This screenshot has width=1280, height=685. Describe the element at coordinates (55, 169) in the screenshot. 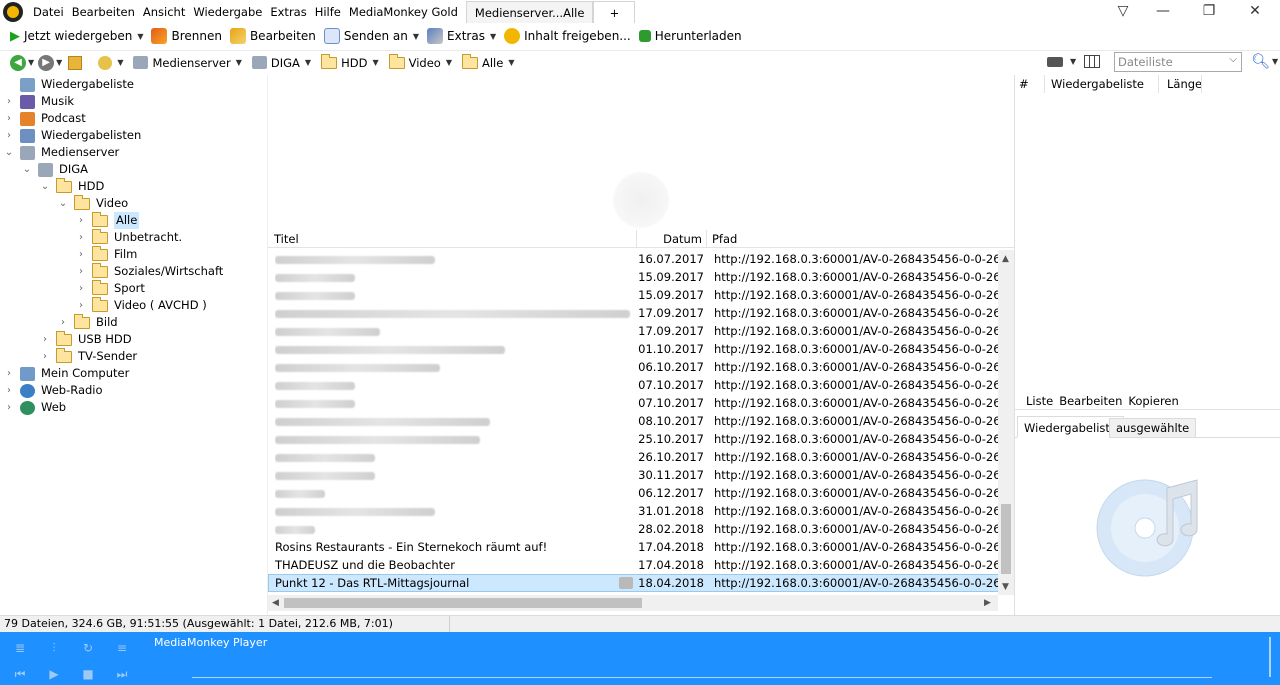

I see `tree-item: ⌄ DIGA` at that location.